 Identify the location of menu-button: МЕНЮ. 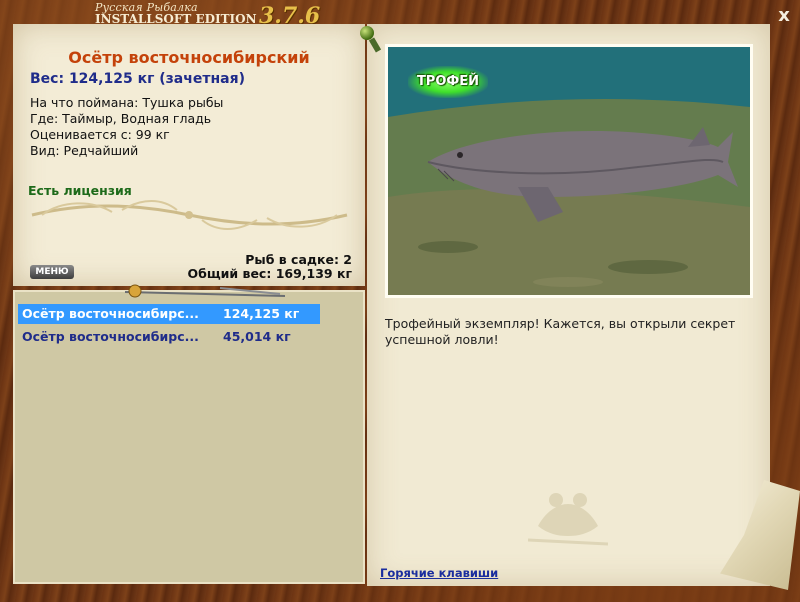
(52, 272).